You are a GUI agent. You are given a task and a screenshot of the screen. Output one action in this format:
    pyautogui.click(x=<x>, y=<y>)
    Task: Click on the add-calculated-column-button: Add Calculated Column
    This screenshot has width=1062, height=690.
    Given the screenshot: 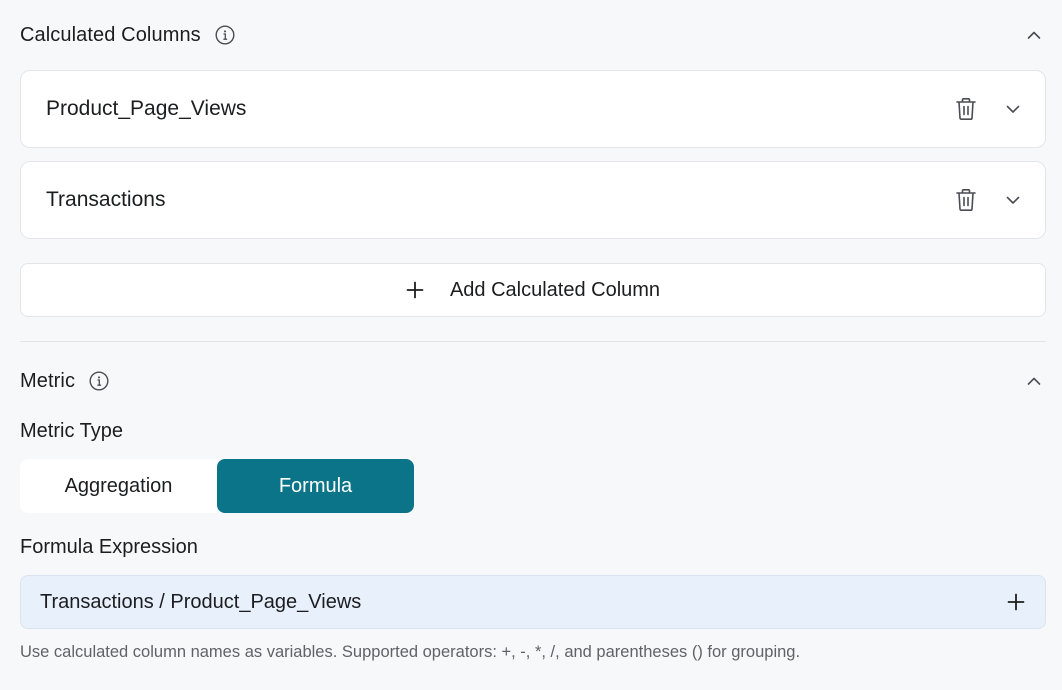 What is the action you would take?
    pyautogui.click(x=533, y=290)
    